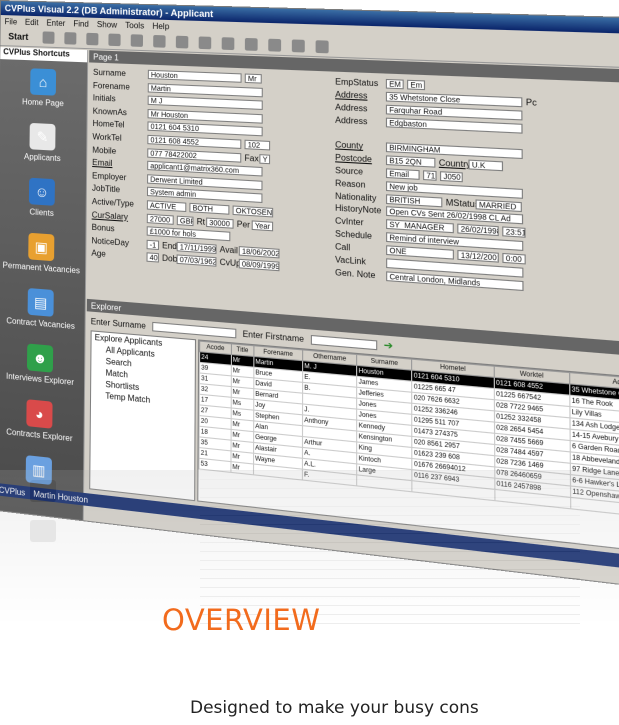 The height and width of the screenshot is (725, 619). I want to click on empstatus-field: EM, so click(394, 84).